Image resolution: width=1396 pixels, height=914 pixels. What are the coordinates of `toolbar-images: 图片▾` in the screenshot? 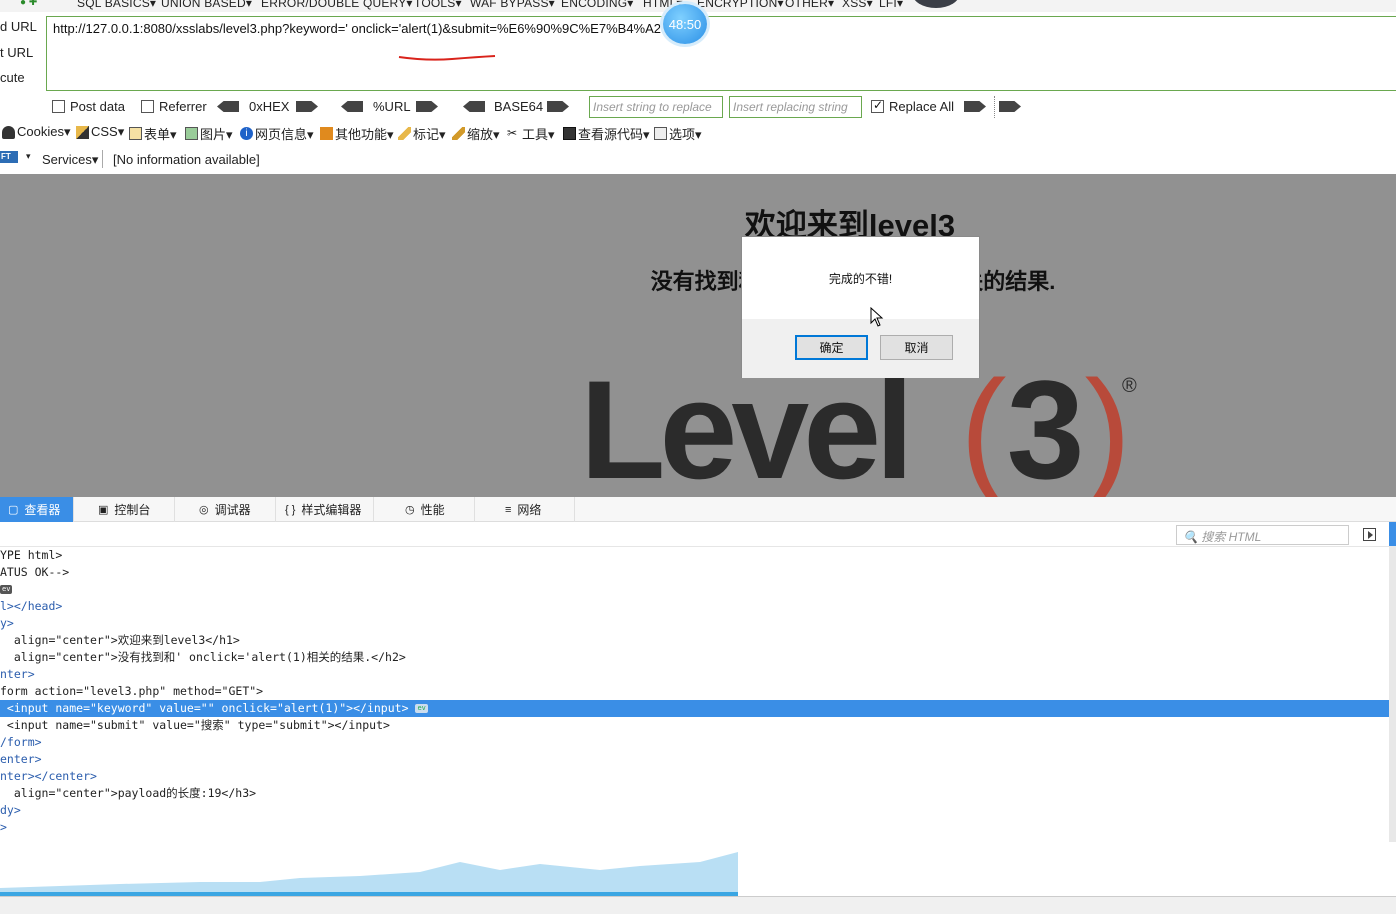 It's located at (209, 133).